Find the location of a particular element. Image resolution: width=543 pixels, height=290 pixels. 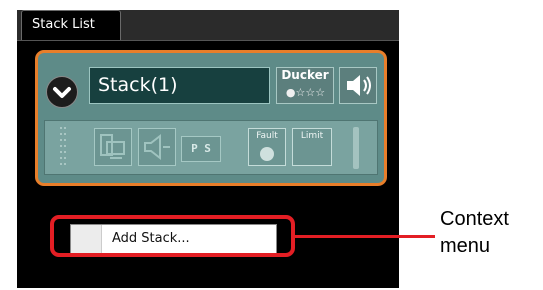

ducker-rating: ●☆☆☆ is located at coordinates (305, 92).